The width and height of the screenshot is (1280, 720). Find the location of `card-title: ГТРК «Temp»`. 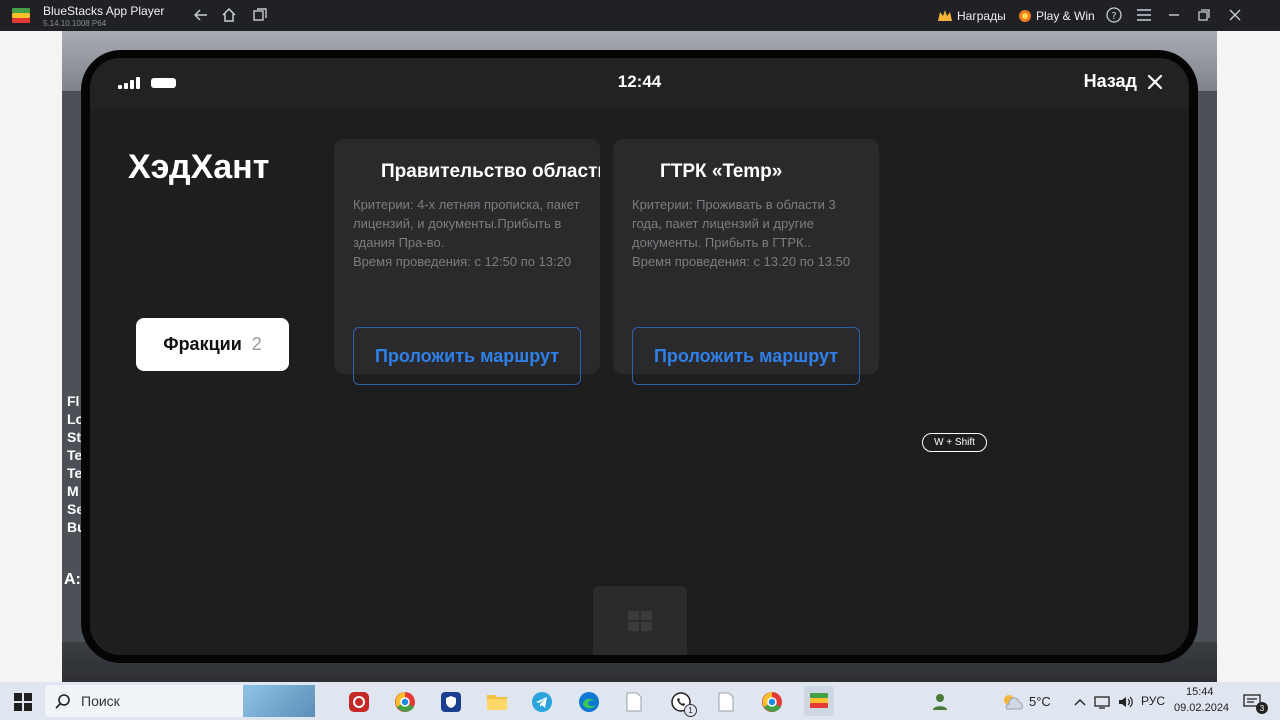

card-title: ГТРК «Temp» is located at coordinates (721, 171).